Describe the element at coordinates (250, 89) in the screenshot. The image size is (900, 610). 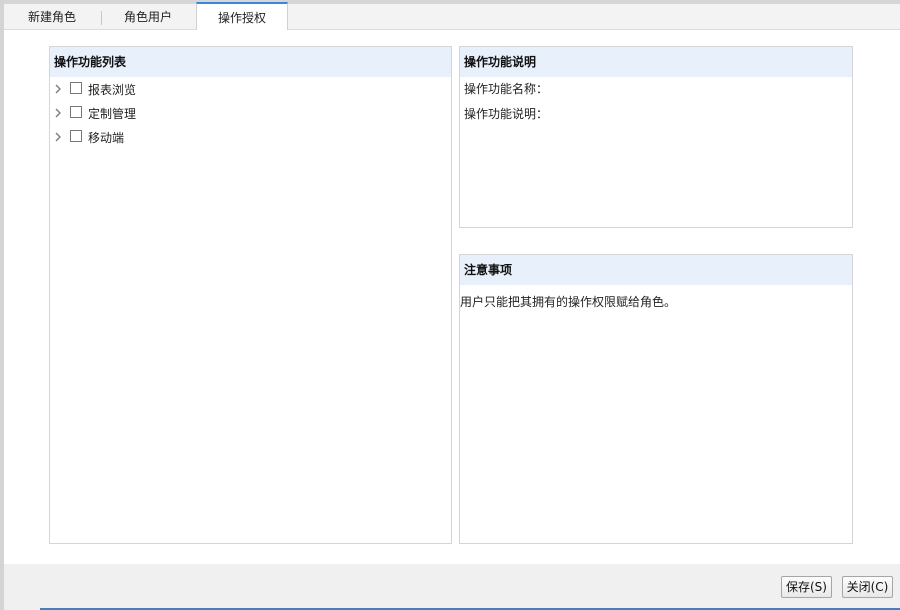
I see `tree-item-report-browse: 报表浏览` at that location.